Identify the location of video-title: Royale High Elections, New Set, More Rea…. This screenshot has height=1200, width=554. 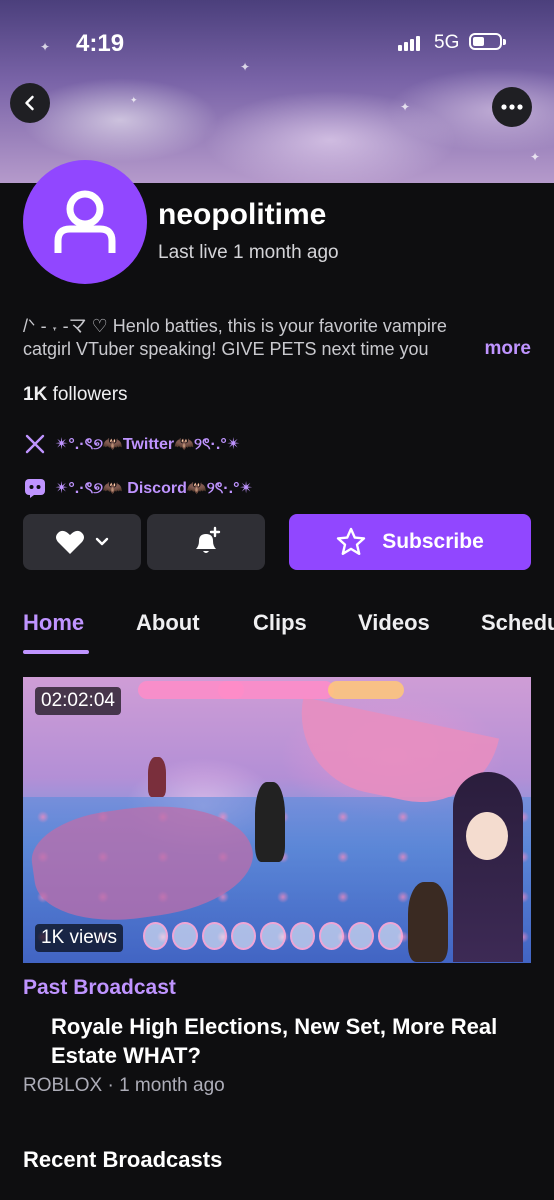
(281, 1041).